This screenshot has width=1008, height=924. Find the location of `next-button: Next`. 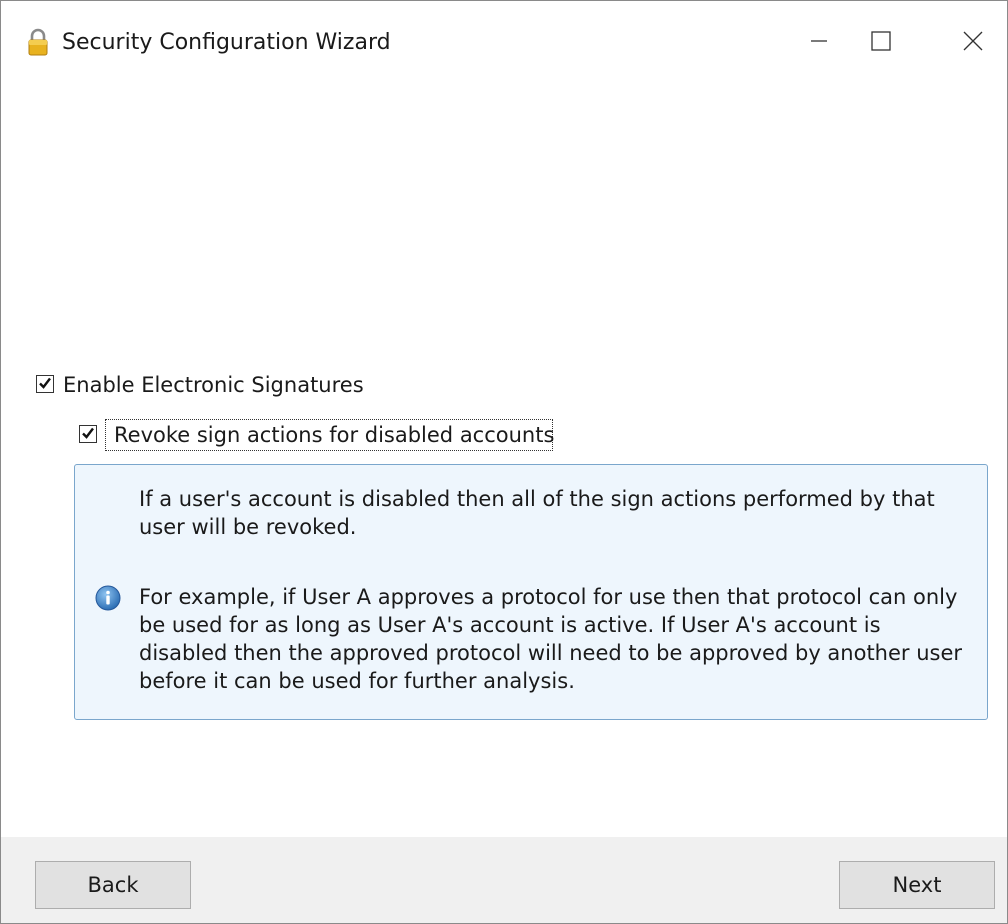

next-button: Next is located at coordinates (917, 885).